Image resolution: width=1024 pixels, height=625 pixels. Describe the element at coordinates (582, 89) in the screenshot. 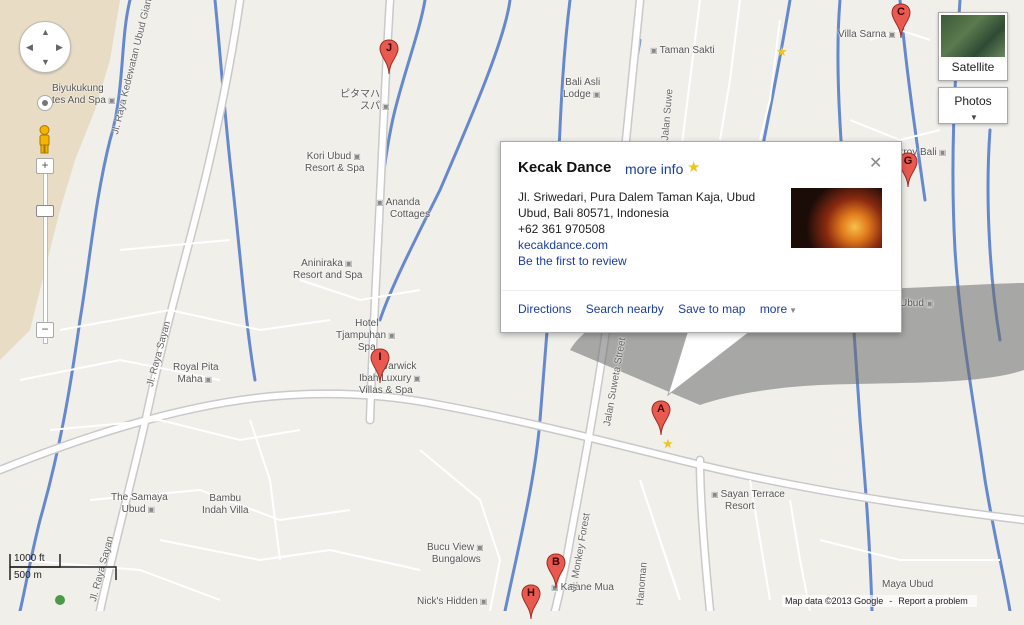

I see `poi-label: Bali Asli Lodge ▣` at that location.